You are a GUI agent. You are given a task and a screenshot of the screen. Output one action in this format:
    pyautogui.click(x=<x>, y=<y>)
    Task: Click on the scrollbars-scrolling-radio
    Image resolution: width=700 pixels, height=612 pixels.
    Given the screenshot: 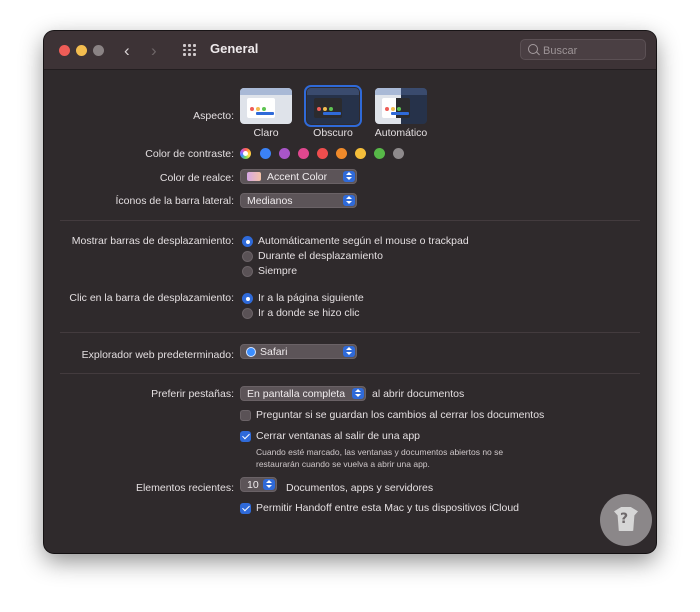 What is the action you would take?
    pyautogui.click(x=247, y=256)
    